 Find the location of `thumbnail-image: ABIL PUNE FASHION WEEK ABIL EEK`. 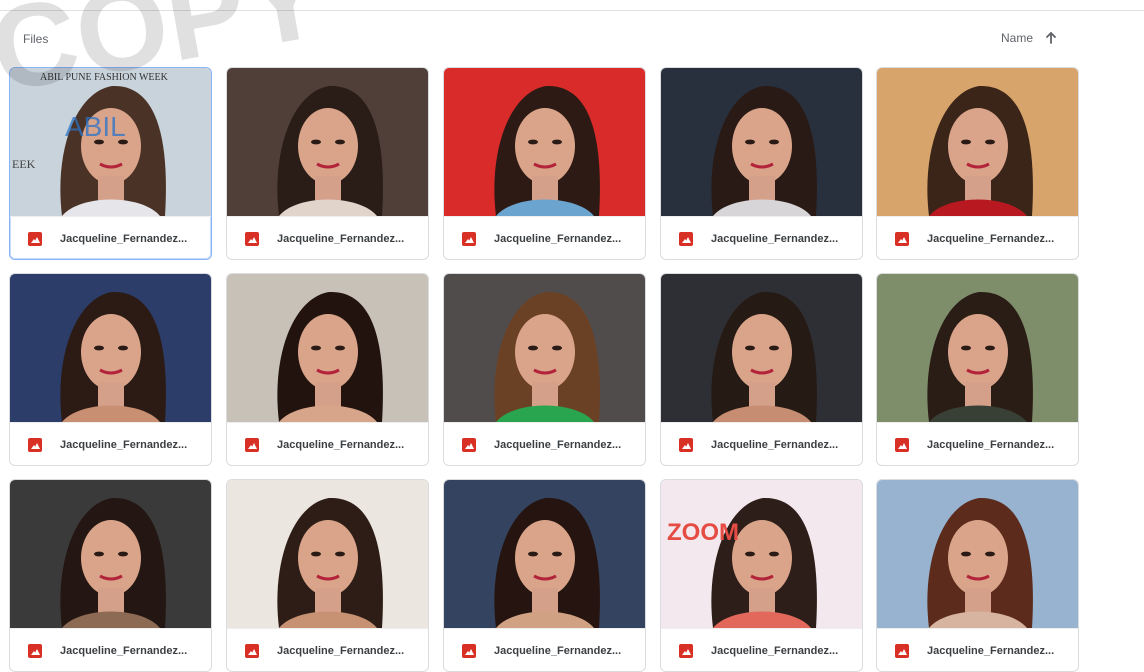

thumbnail-image: ABIL PUNE FASHION WEEK ABIL EEK is located at coordinates (110, 142).